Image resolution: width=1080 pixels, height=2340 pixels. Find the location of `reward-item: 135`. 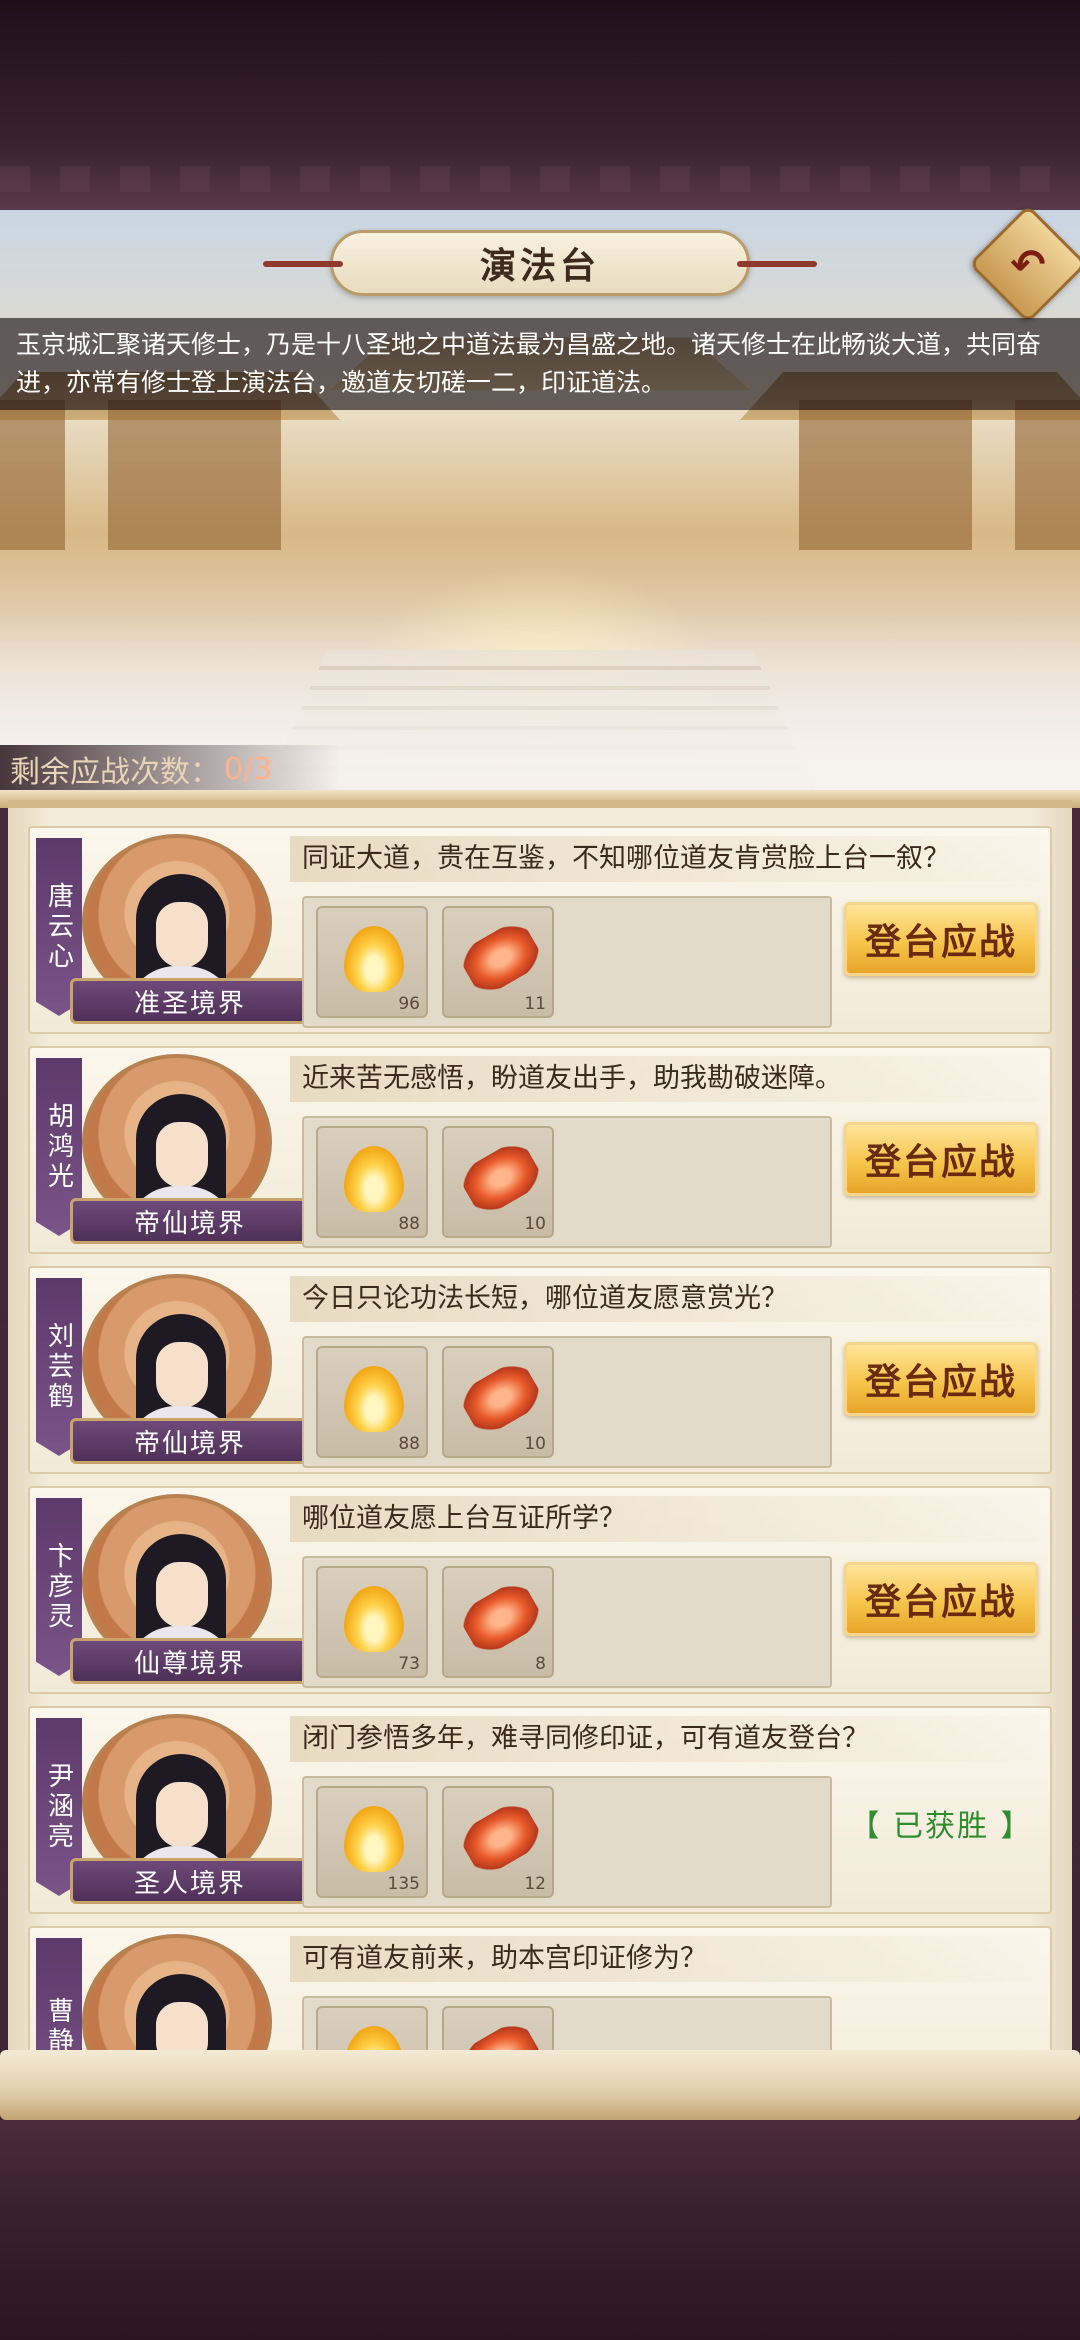

reward-item: 135 is located at coordinates (372, 1842).